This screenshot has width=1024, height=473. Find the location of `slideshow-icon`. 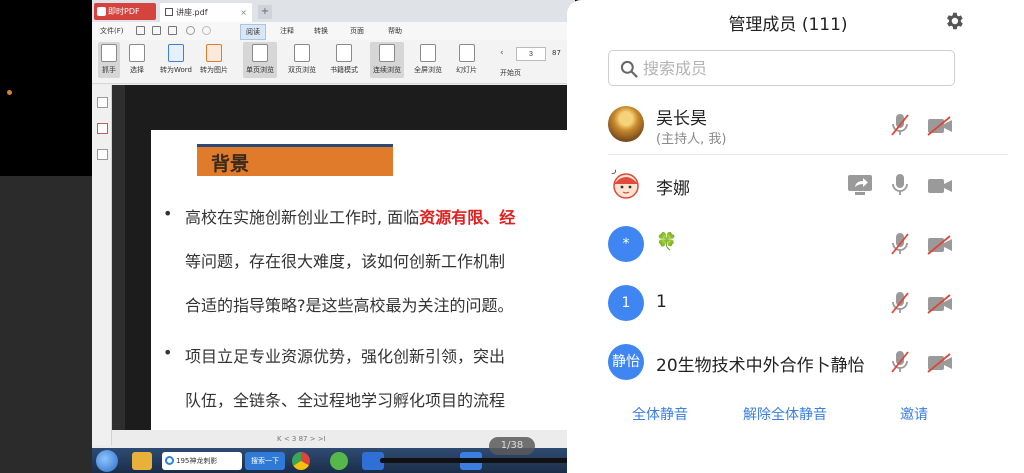

slideshow-icon is located at coordinates (466, 53).